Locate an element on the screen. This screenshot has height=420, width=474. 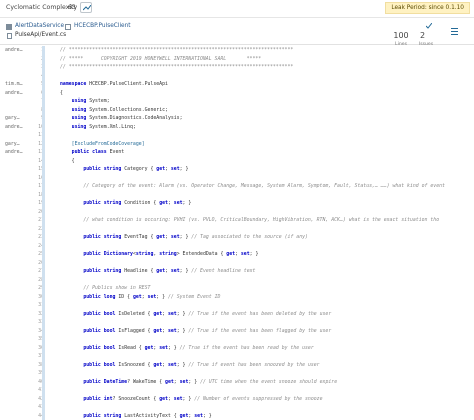
line-number: 7 is located at coordinates (32, 101).